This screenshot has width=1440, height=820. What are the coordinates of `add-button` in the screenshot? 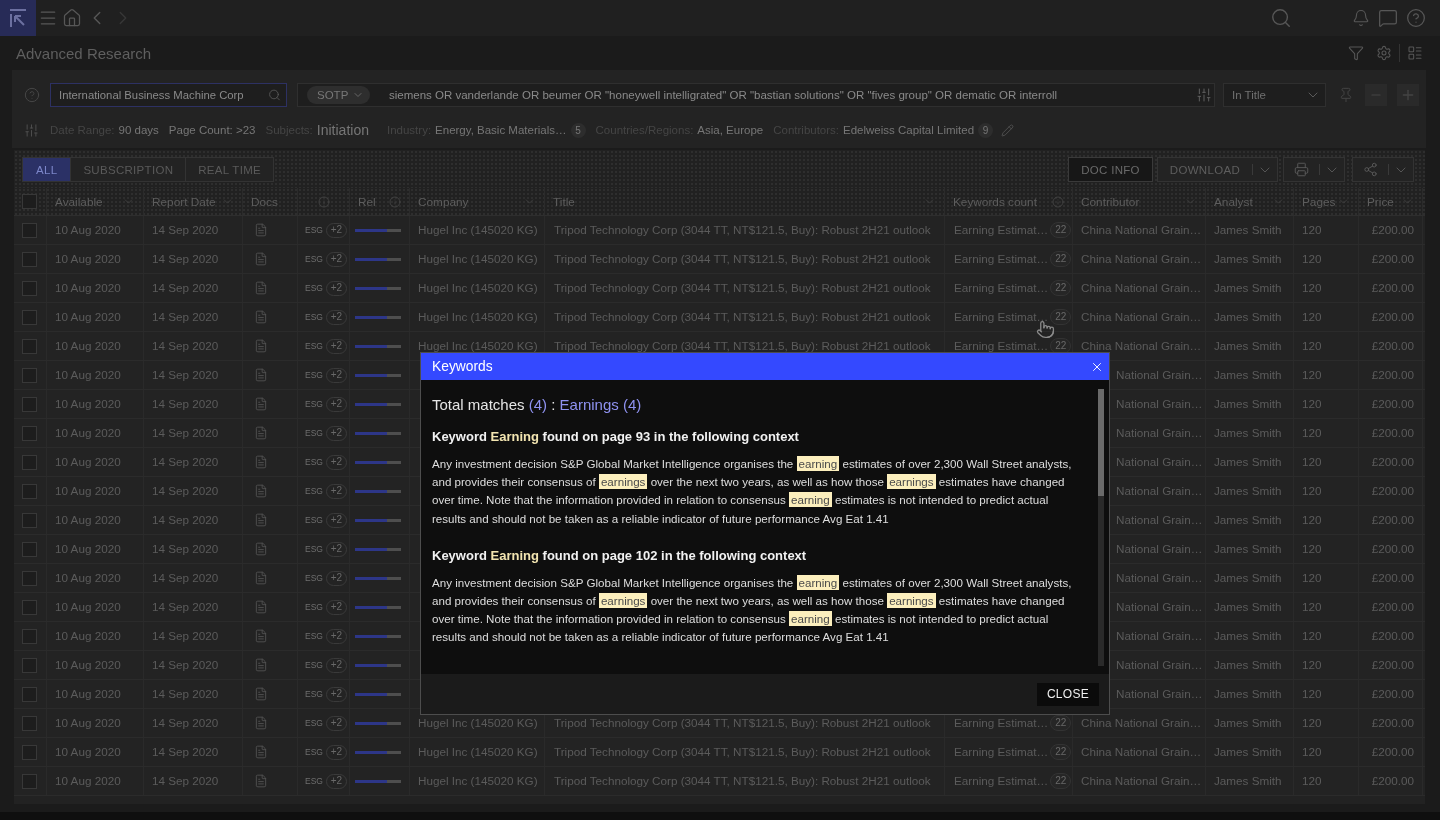 It's located at (1408, 95).